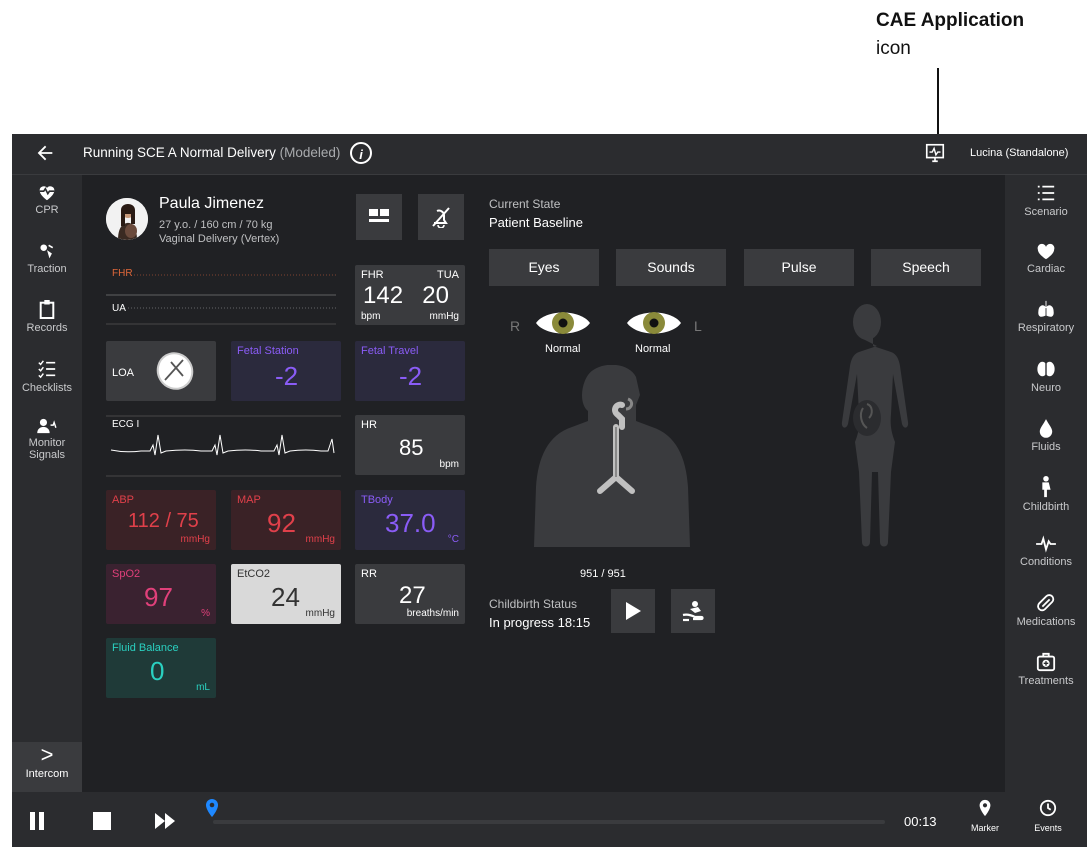 This screenshot has height=847, width=1087. Describe the element at coordinates (223, 446) in the screenshot. I see `ecg-waveform` at that location.